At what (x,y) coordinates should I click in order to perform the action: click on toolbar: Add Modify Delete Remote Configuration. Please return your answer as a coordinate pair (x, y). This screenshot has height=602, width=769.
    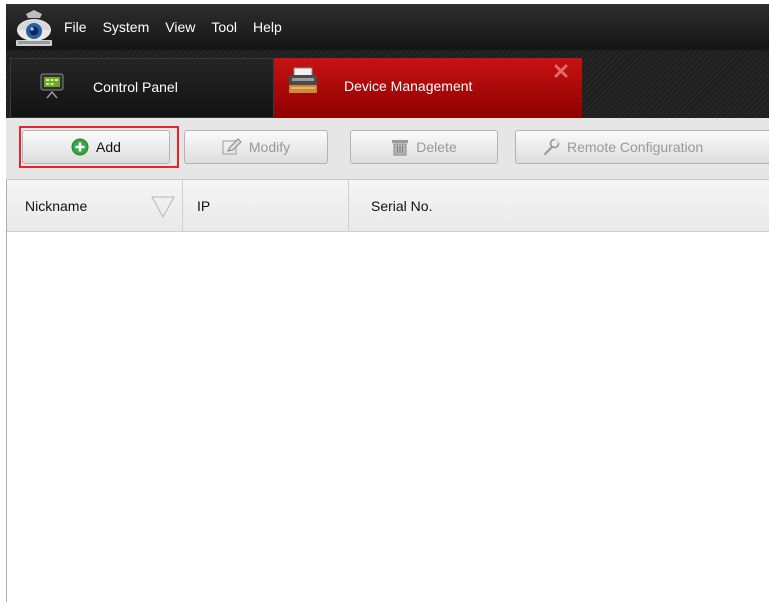
    Looking at the image, I should click on (387, 149).